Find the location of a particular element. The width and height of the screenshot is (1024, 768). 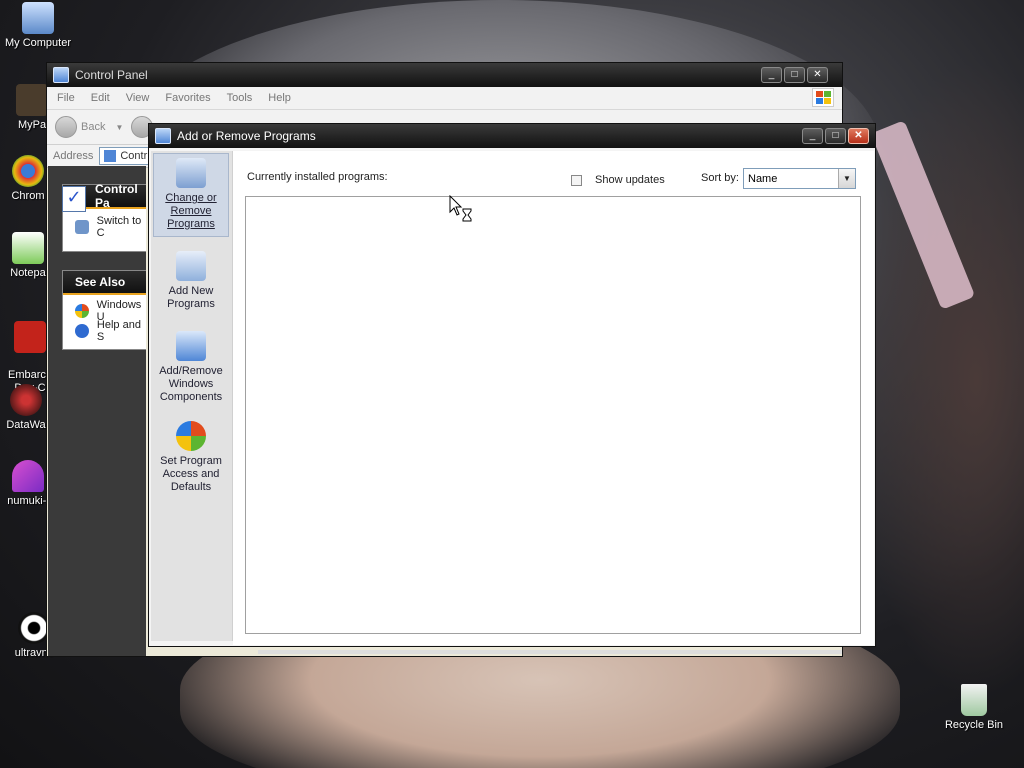

window-title: Add or Remove Programs is located at coordinates (246, 136).